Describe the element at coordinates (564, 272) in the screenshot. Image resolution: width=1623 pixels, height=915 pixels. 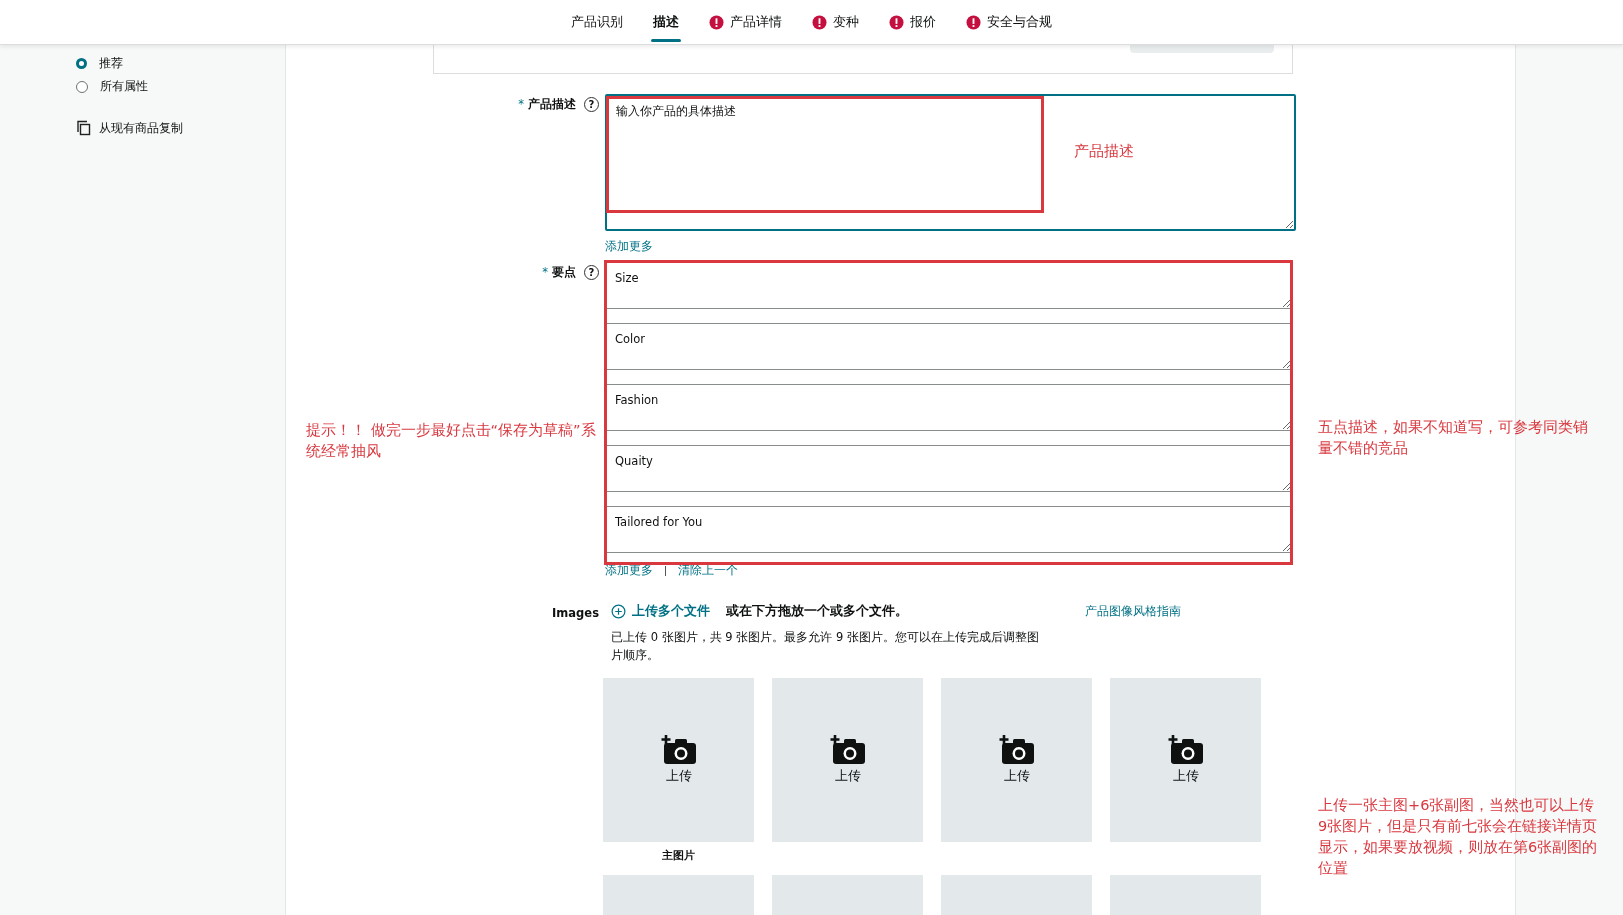
I see `field-label: 要点` at that location.